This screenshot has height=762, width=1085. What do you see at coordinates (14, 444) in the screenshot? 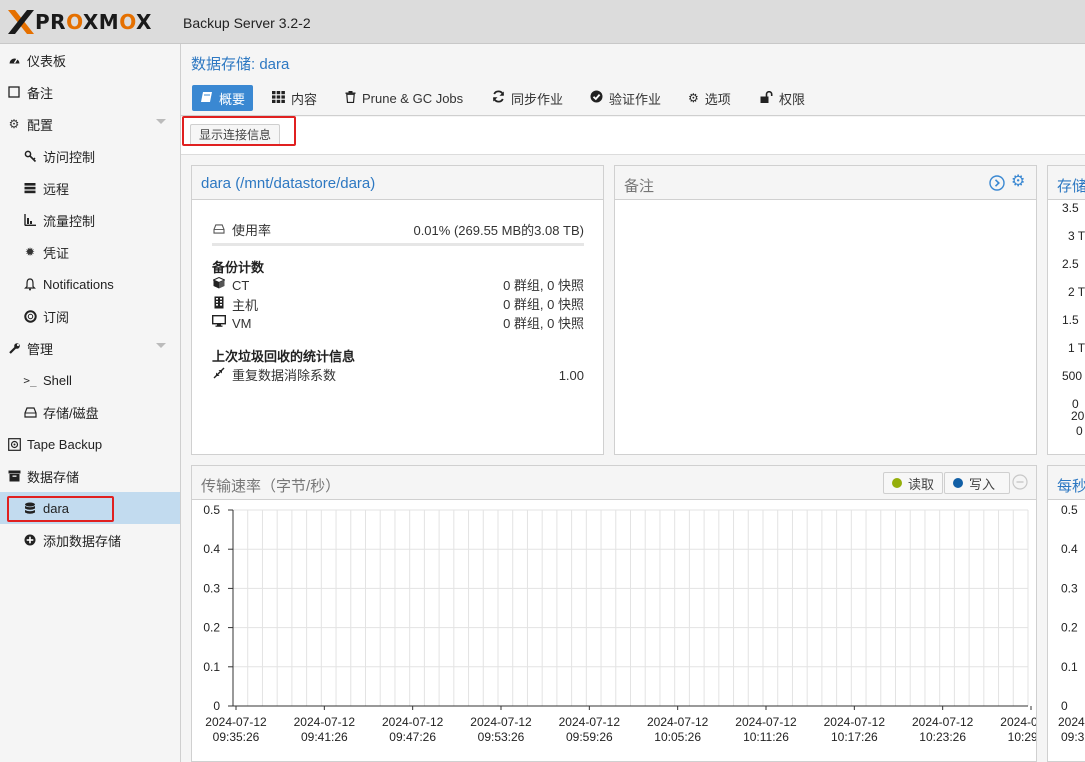
I see `tape-icon` at bounding box center [14, 444].